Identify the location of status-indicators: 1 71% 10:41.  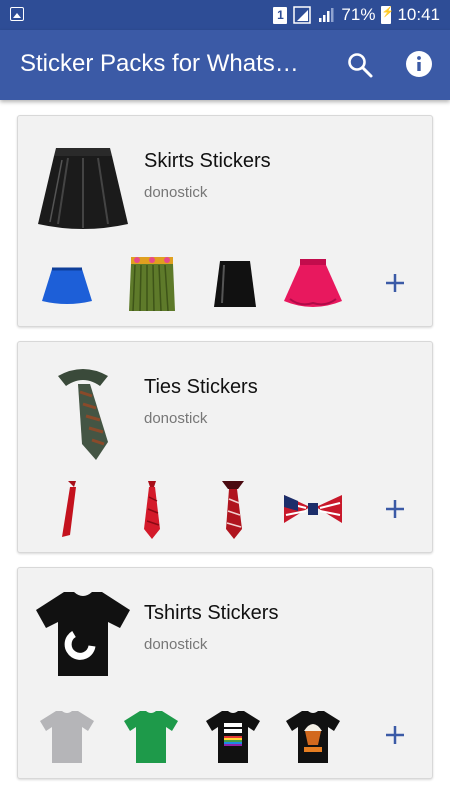
(356, 15).